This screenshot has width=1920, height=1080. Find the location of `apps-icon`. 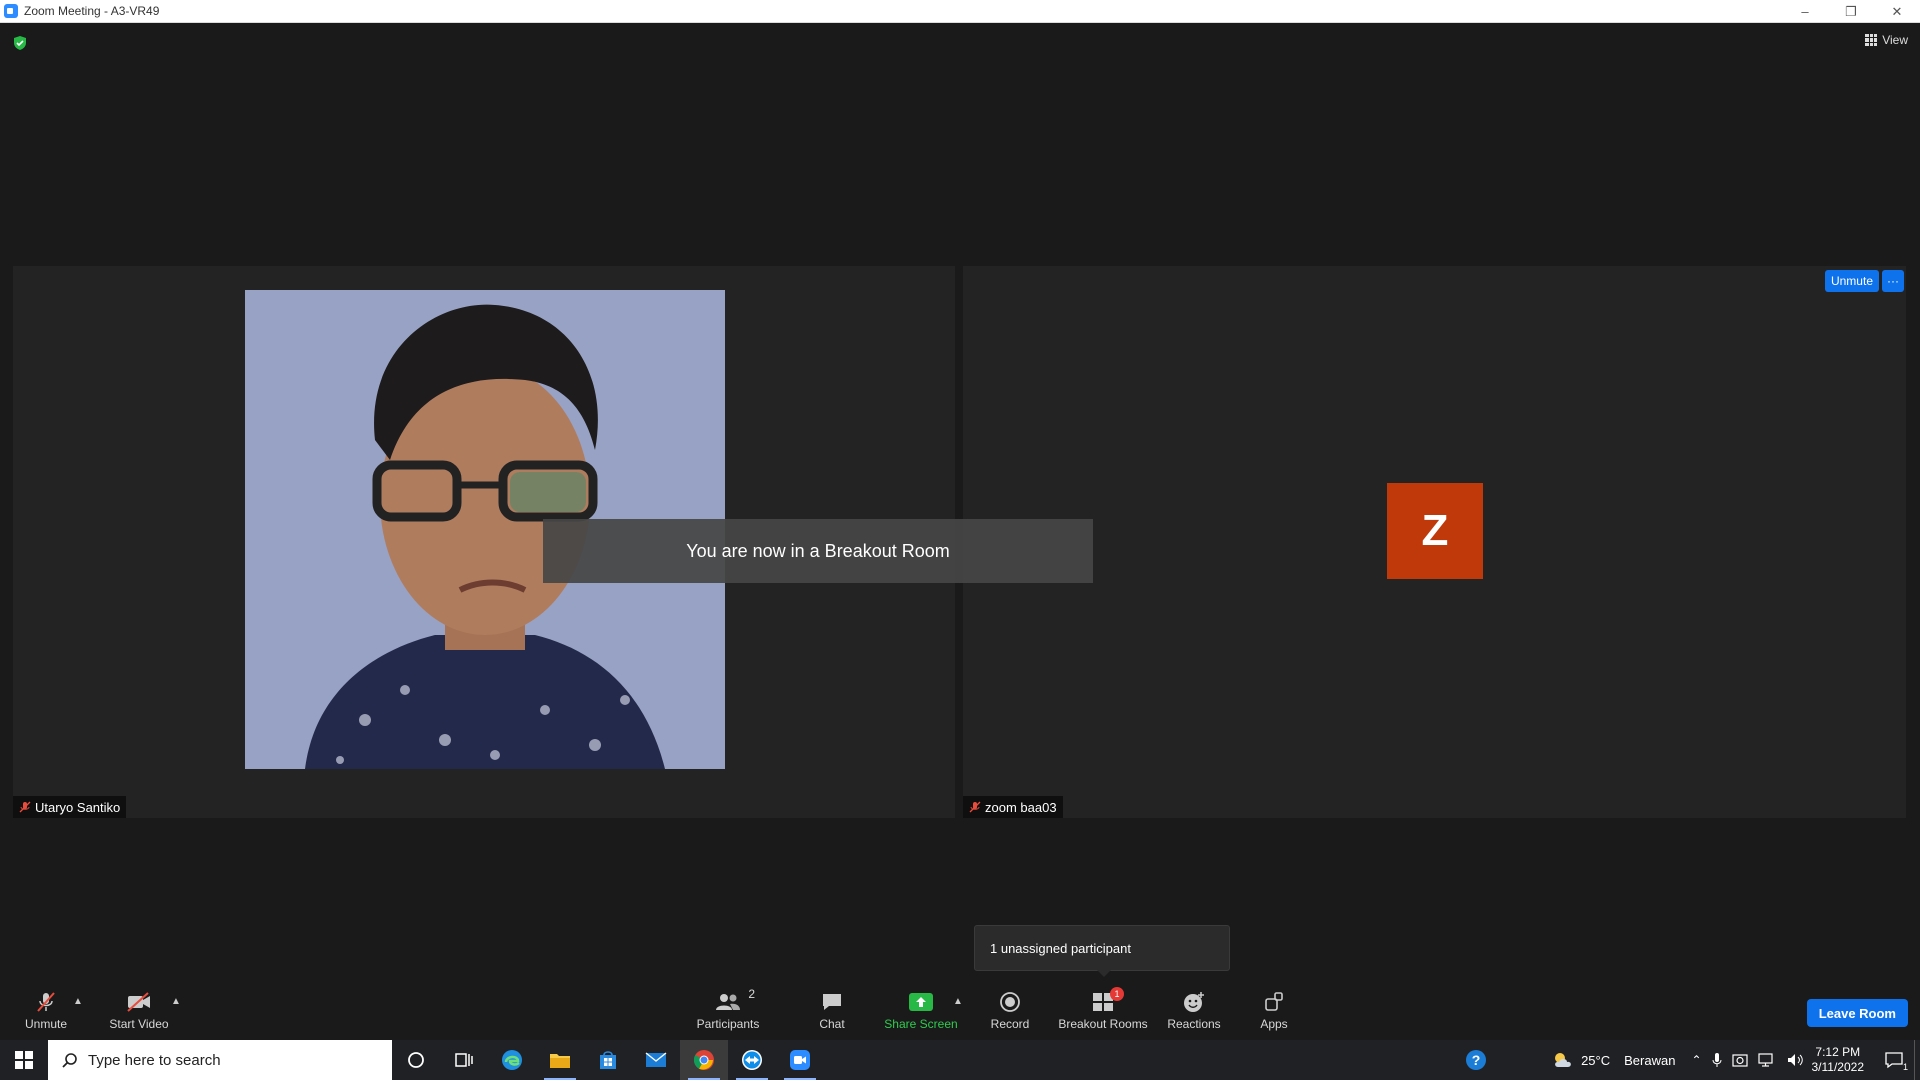

apps-icon is located at coordinates (1274, 1002).